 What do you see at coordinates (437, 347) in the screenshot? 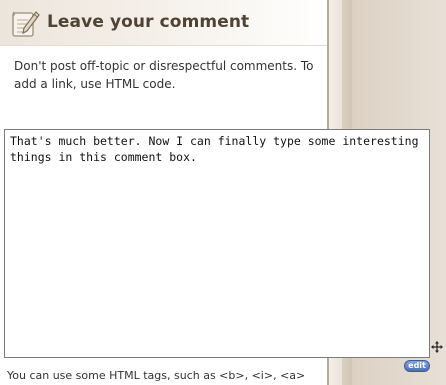
I see `move-handle-icon` at bounding box center [437, 347].